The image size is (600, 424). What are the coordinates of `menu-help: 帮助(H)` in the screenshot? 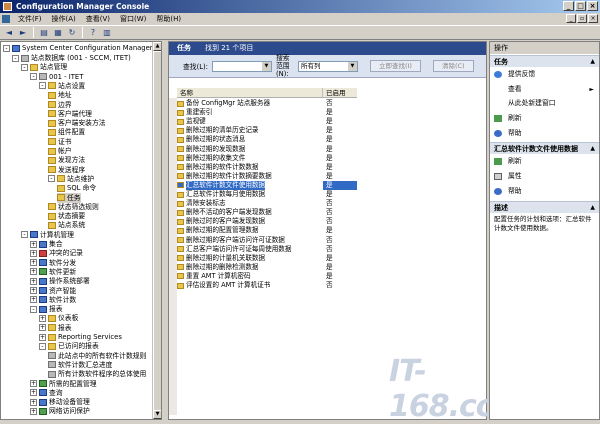 It's located at (168, 19).